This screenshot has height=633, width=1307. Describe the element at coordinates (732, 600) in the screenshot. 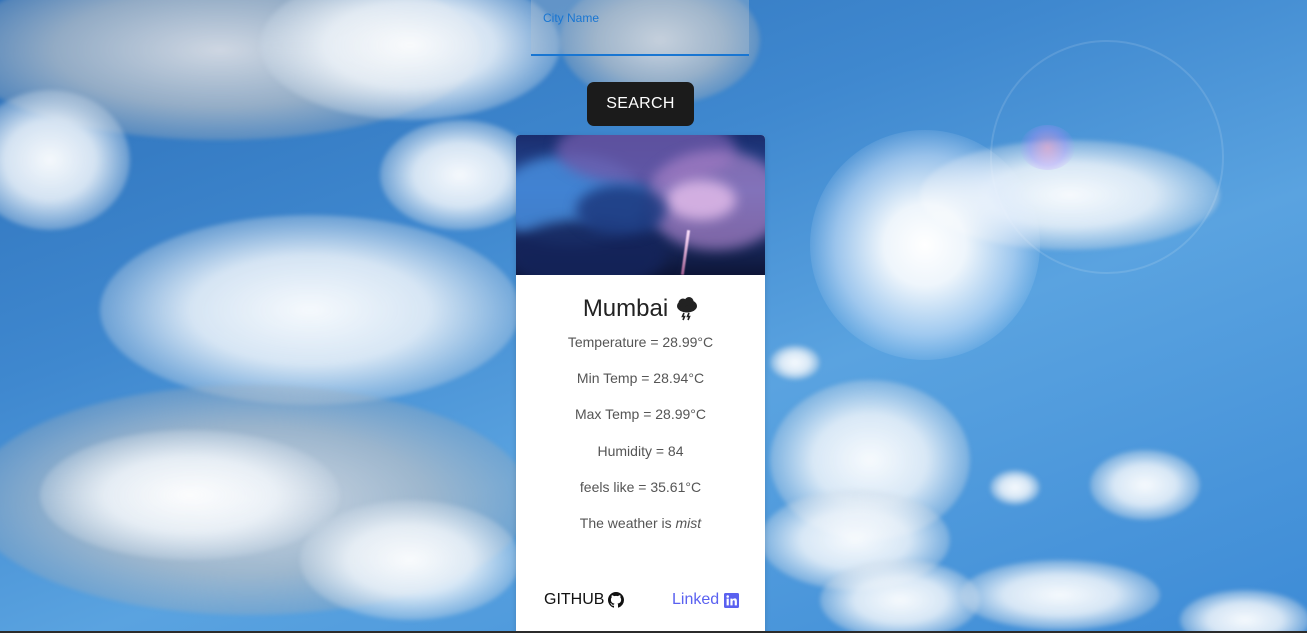

I see `linkedin-icon` at that location.